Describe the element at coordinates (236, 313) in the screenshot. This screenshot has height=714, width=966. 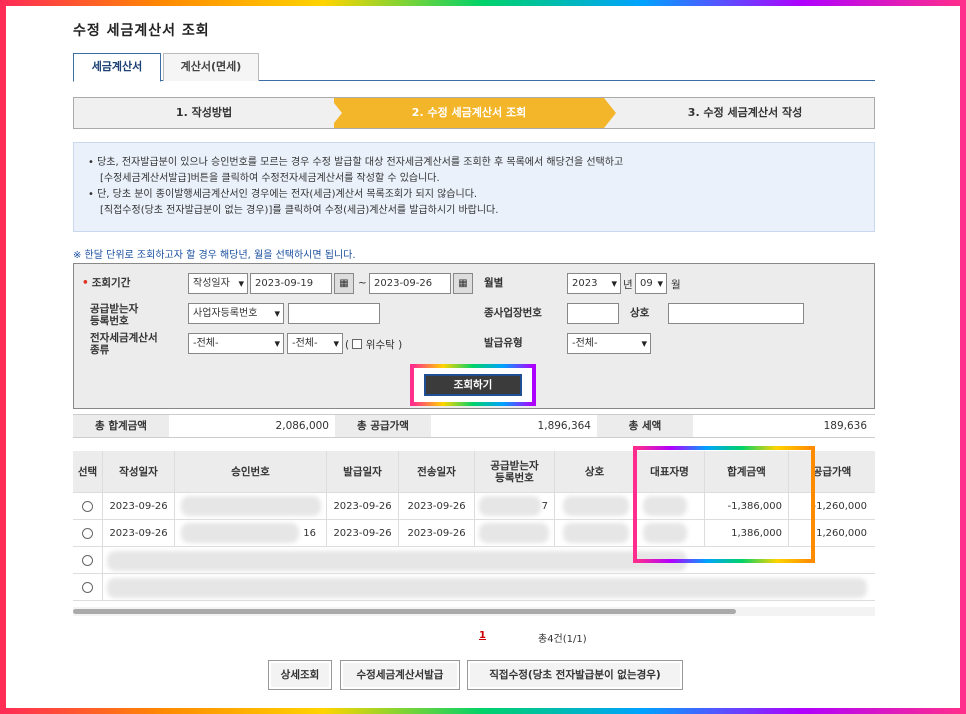
I see `reg-type-select: 사업자등록번호` at that location.